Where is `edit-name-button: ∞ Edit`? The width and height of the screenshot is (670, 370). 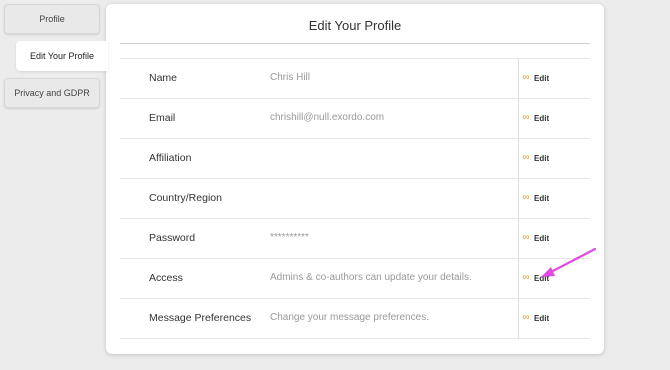
edit-name-button: ∞ Edit is located at coordinates (534, 78).